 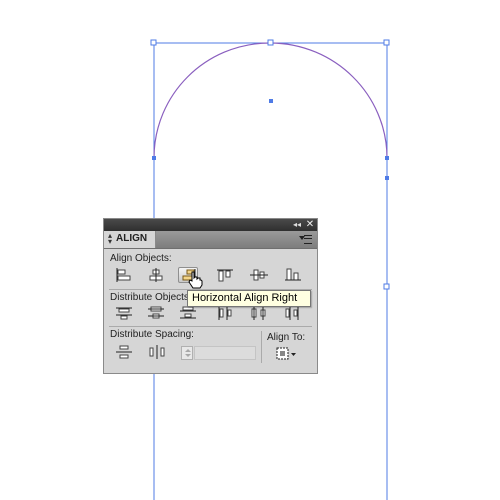 What do you see at coordinates (210, 225) in the screenshot?
I see `panel-title-bar: ◂◂ ✕` at bounding box center [210, 225].